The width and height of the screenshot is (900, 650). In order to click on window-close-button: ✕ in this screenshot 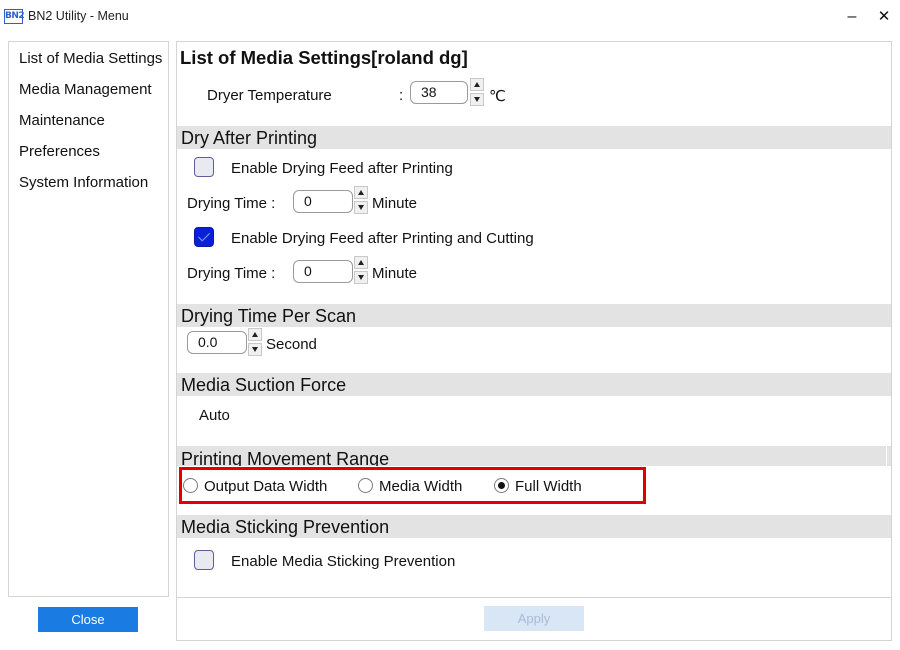, I will do `click(884, 17)`.